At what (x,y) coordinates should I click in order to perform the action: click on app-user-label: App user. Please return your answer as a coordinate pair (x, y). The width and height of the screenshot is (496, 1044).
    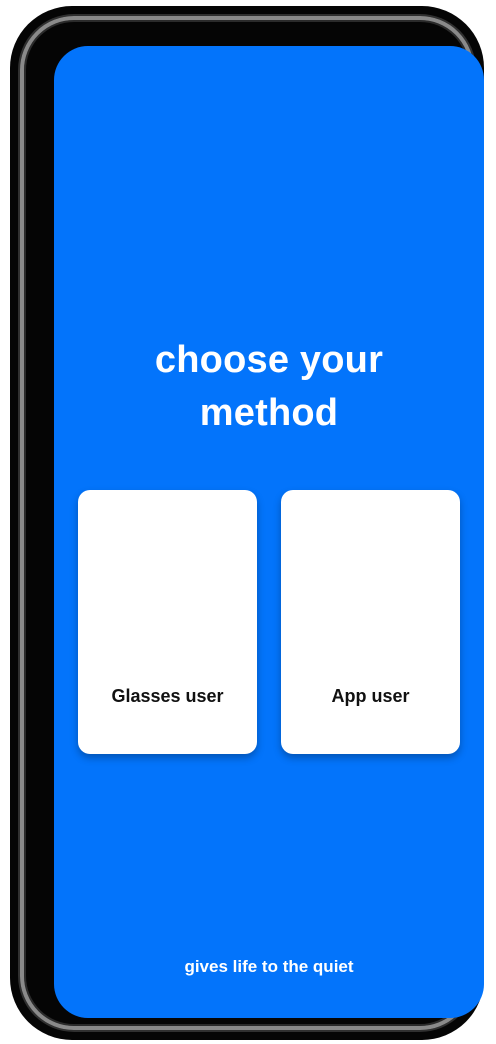
    Looking at the image, I should click on (370, 696).